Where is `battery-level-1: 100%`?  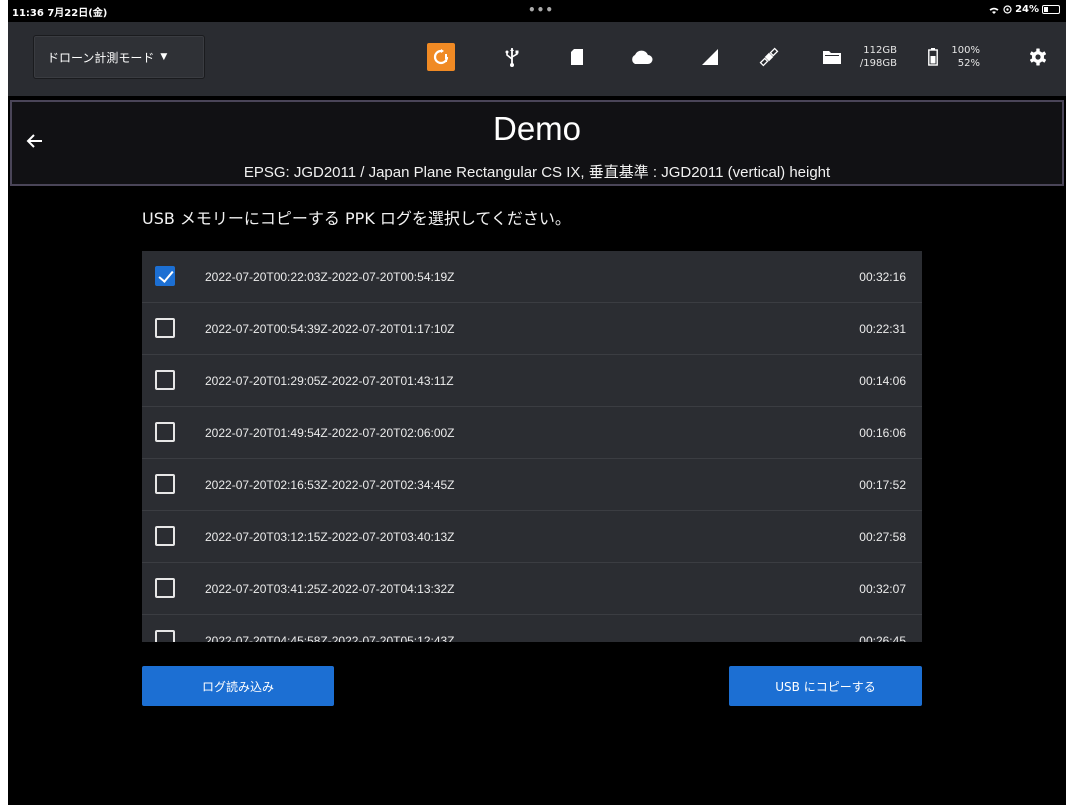 battery-level-1: 100% is located at coordinates (965, 50).